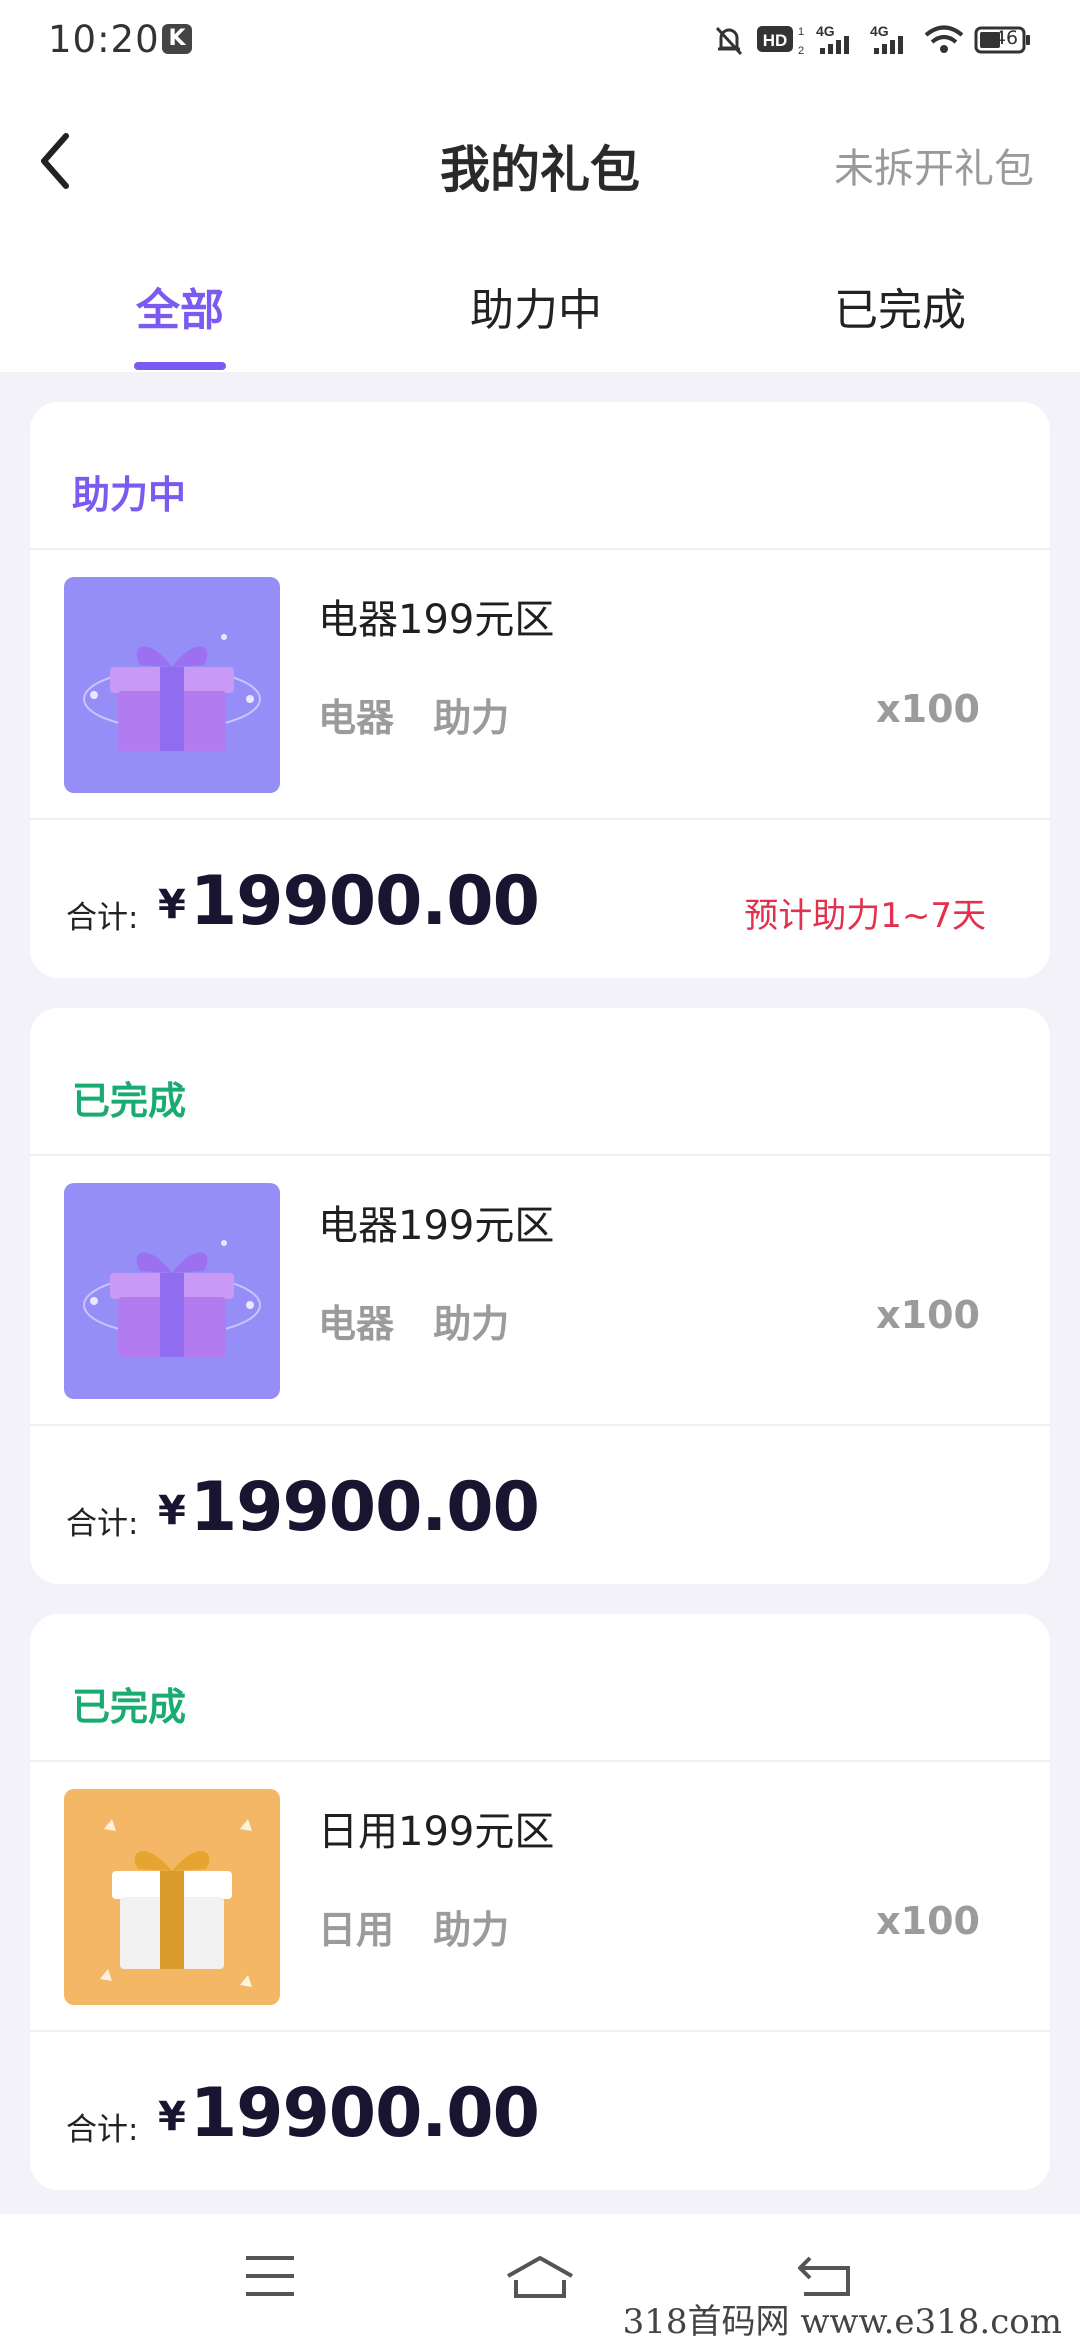 This screenshot has width=1080, height=2340. What do you see at coordinates (540, 2277) in the screenshot?
I see `home-icon` at bounding box center [540, 2277].